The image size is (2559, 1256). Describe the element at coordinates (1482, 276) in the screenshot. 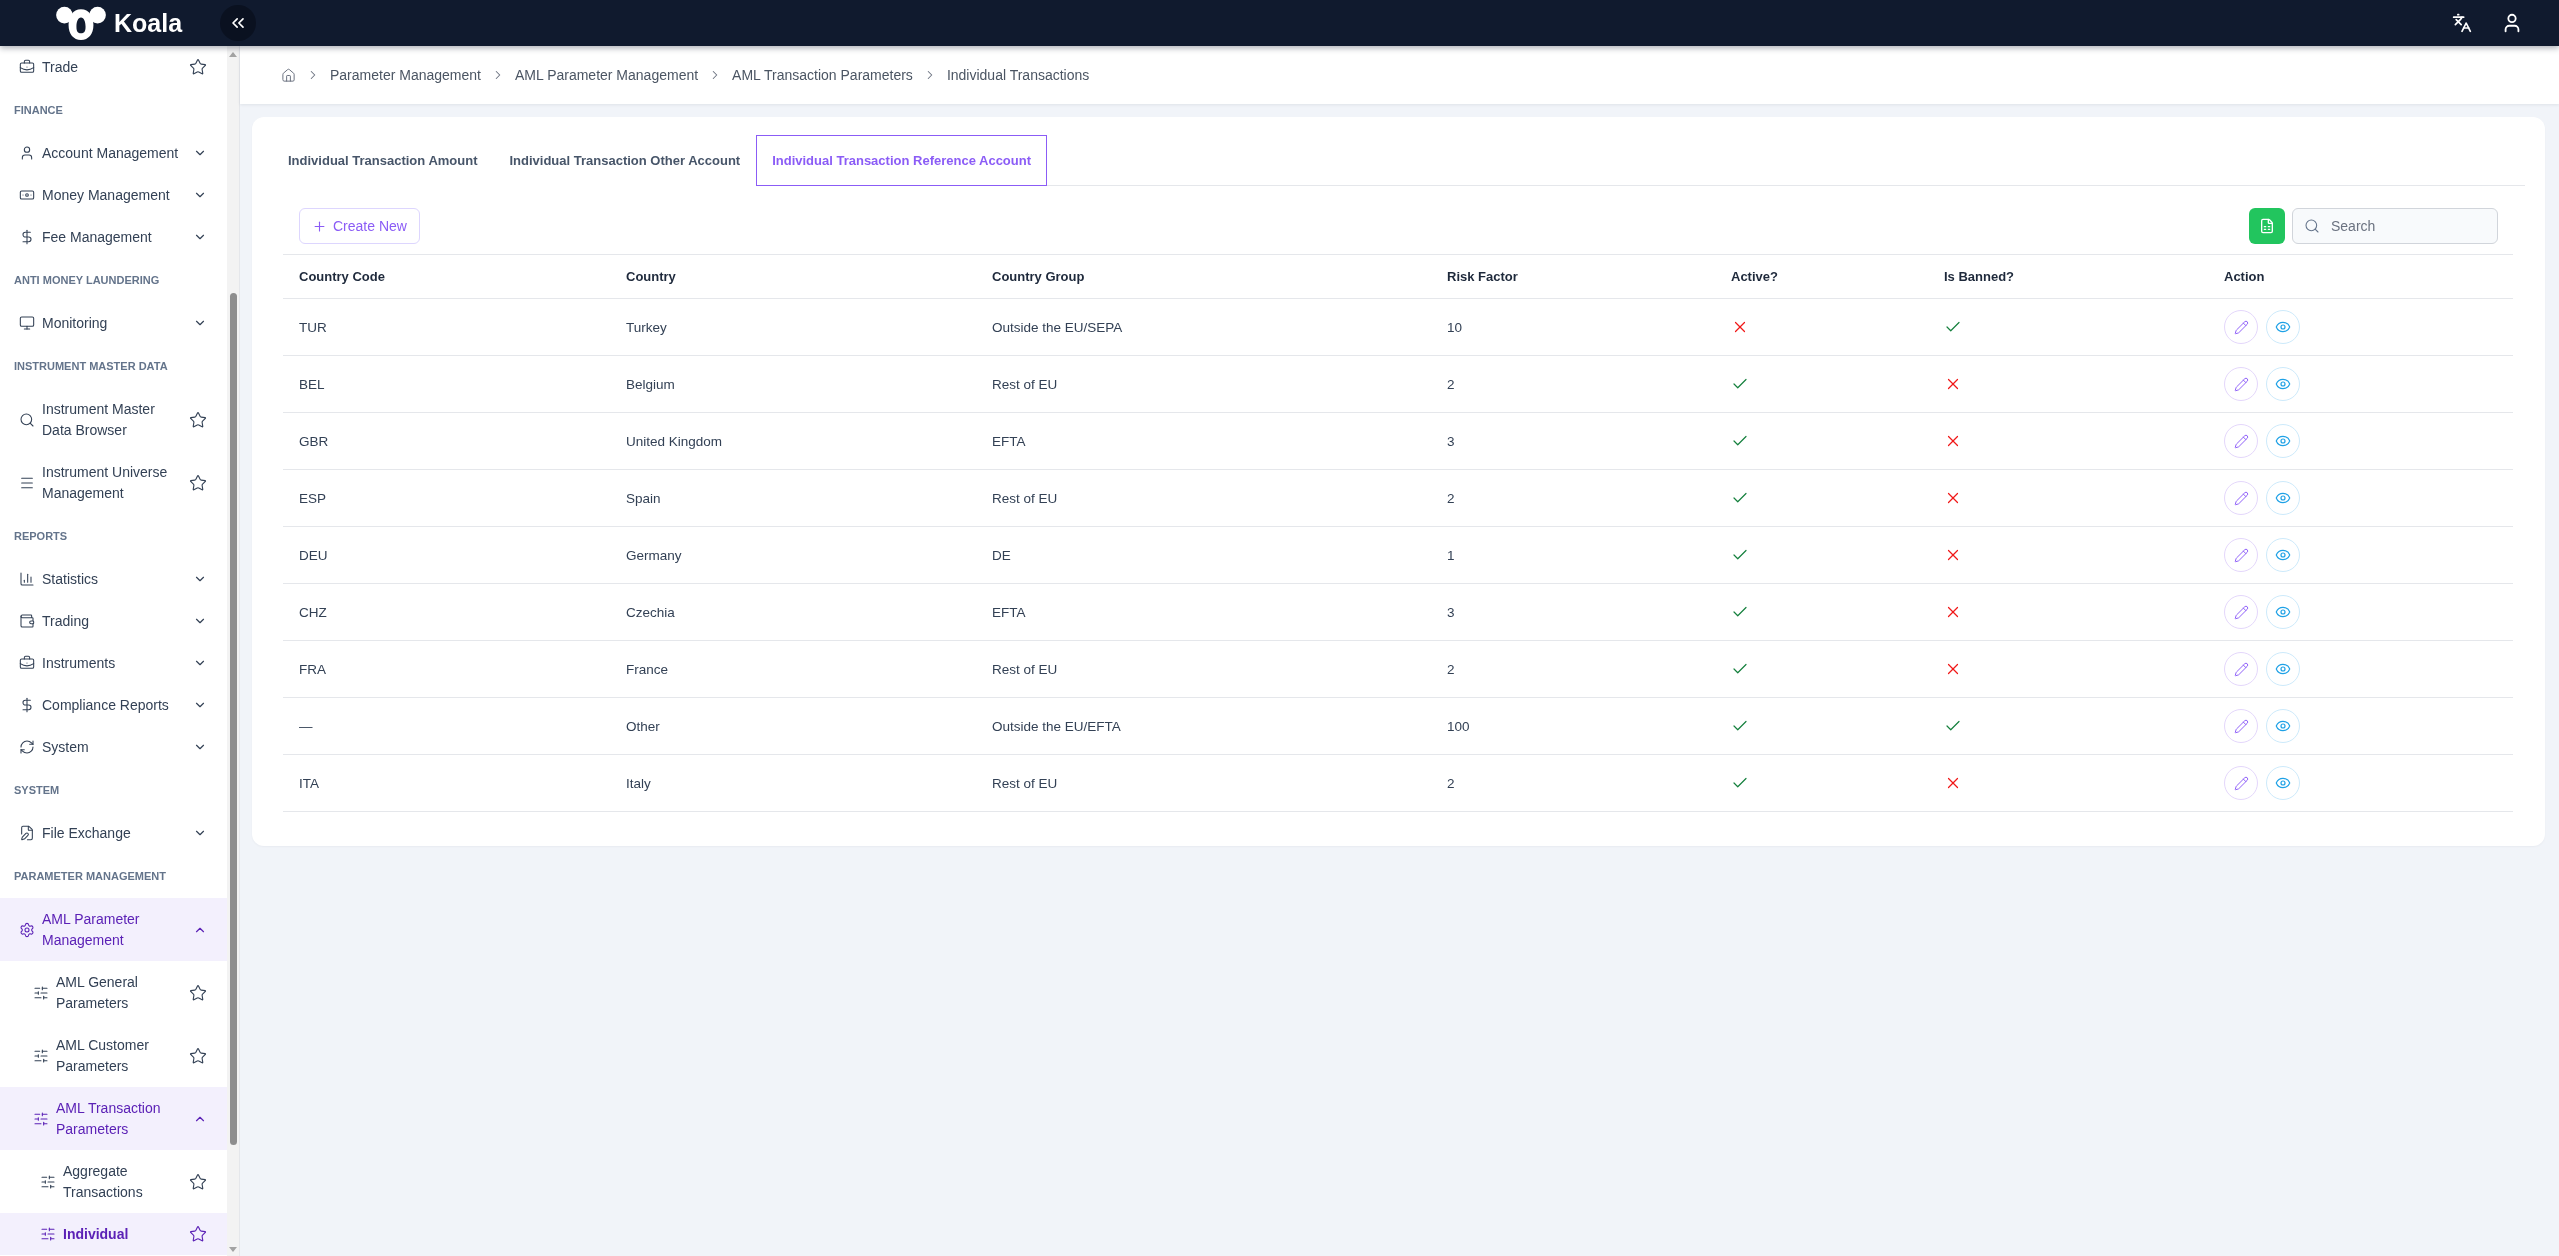

I see `column-header: Risk Factor` at that location.